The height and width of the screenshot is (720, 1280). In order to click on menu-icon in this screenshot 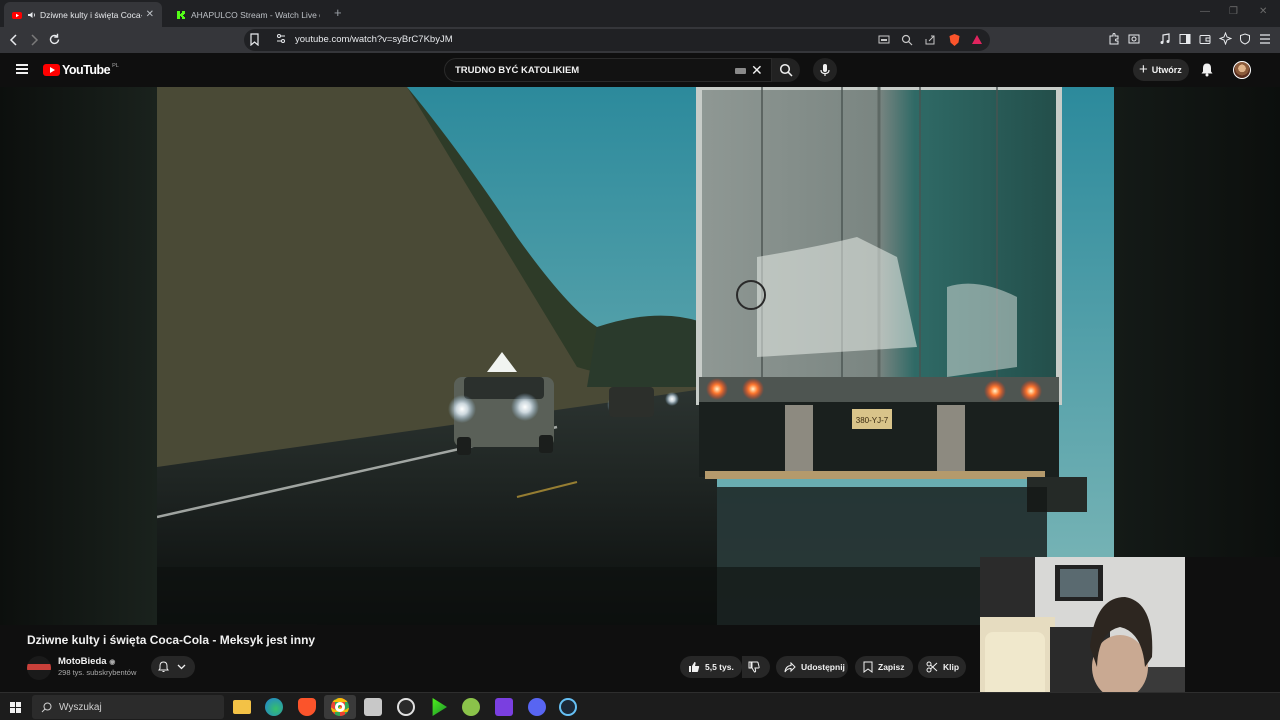, I will do `click(1265, 39)`.